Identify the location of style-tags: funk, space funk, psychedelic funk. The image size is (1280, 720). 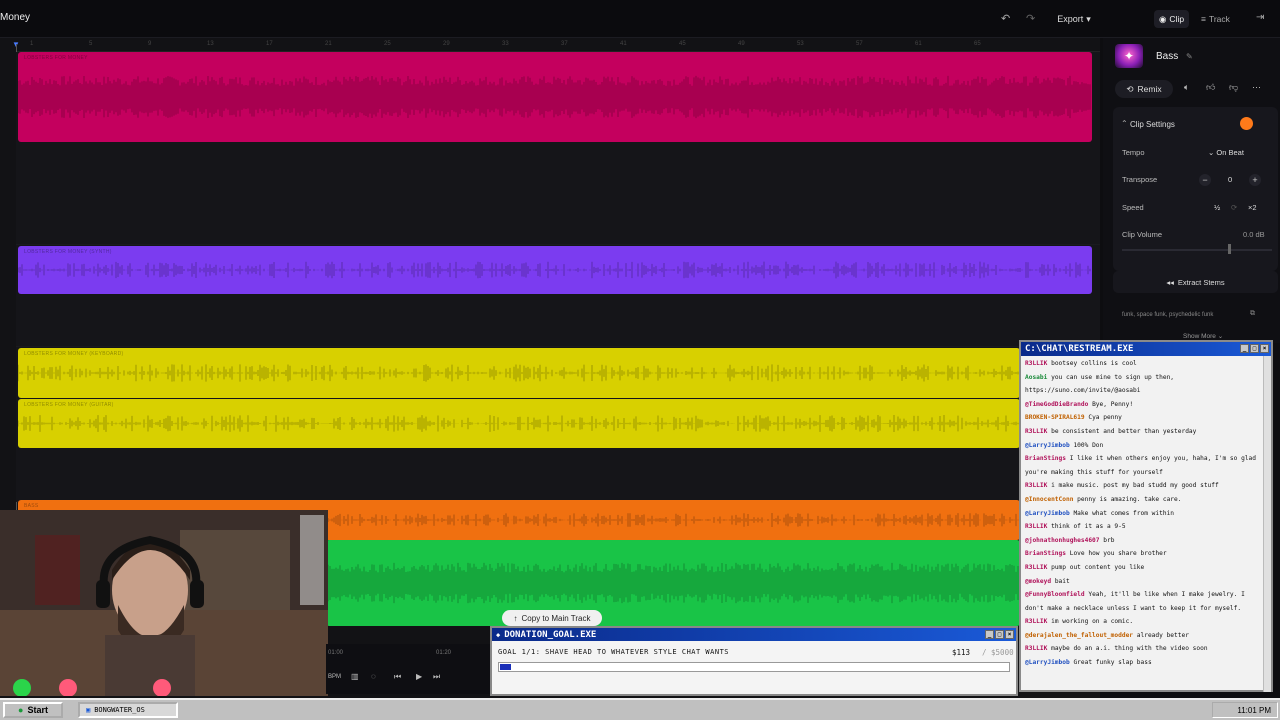
(1168, 315).